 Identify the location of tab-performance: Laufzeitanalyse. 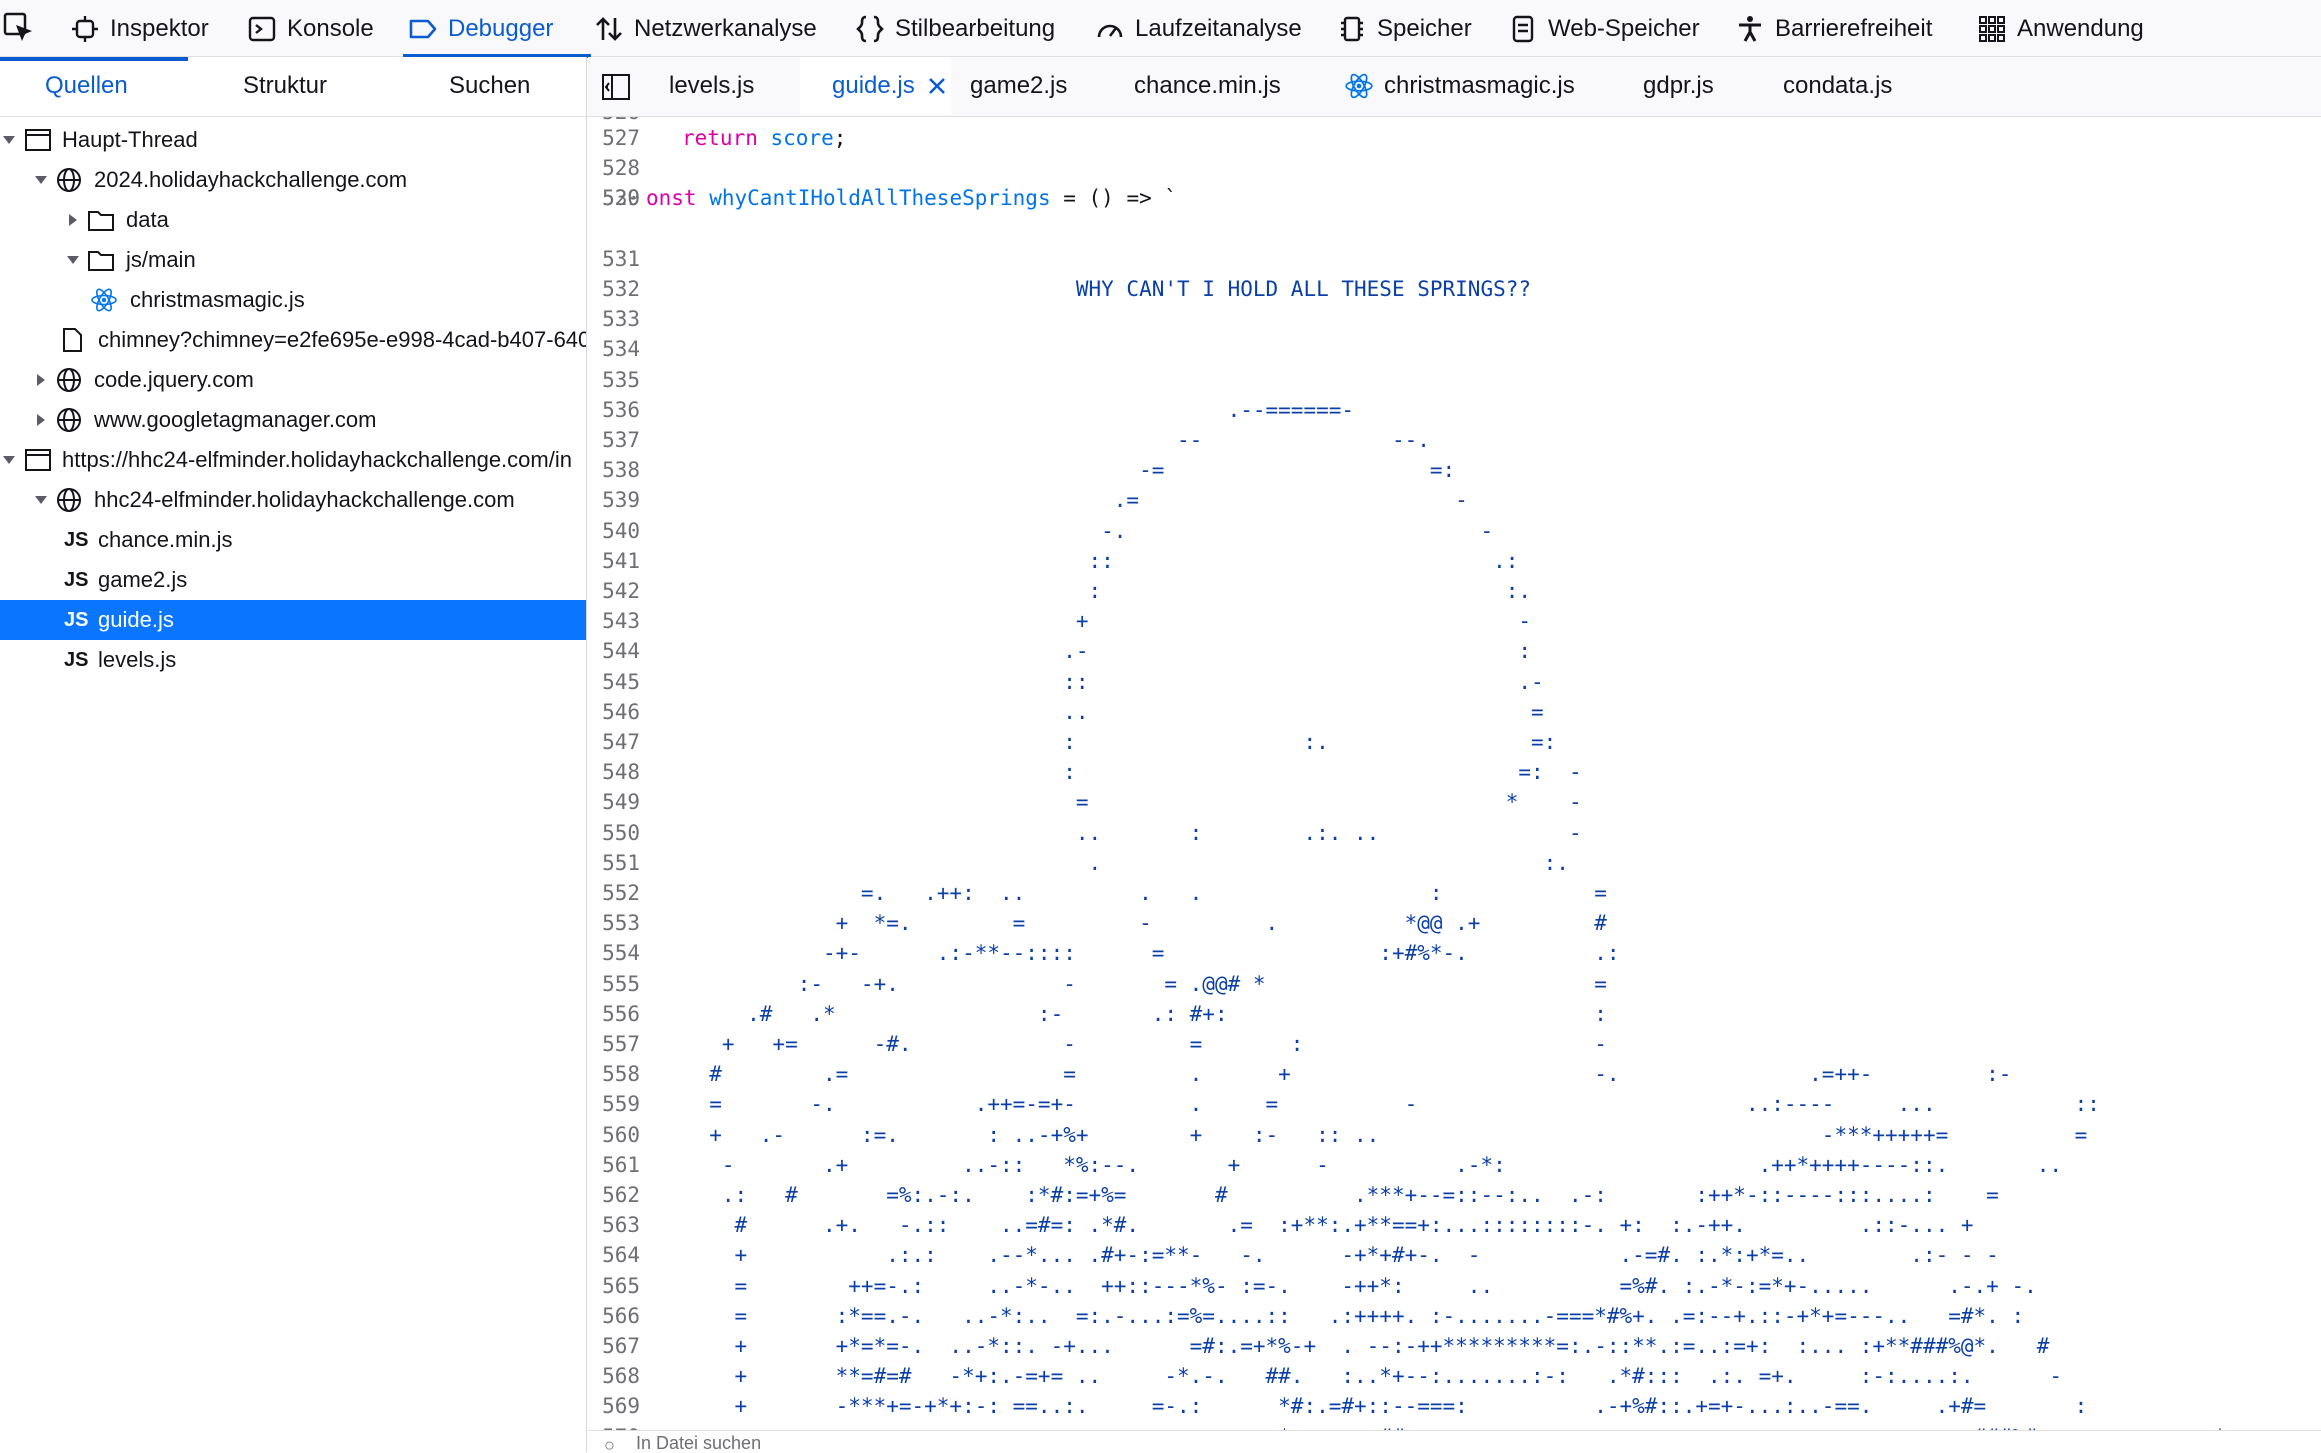
(1198, 28).